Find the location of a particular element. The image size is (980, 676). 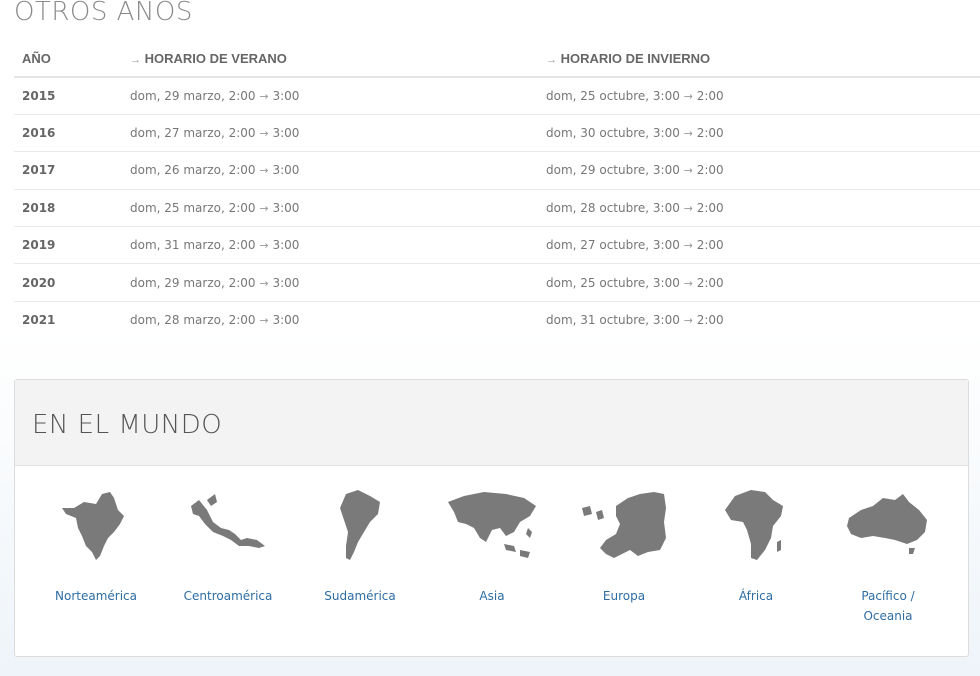

region-label: Sudamérica is located at coordinates (360, 596).